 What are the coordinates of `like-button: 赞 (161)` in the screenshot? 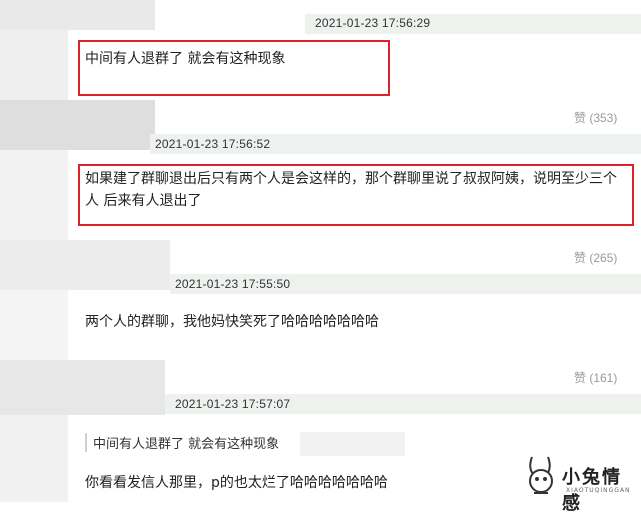 It's located at (595, 377).